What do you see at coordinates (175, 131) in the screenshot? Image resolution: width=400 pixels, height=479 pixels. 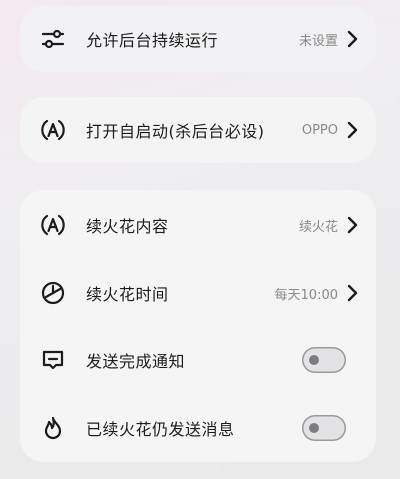 I see `auto-start-label: 打开自启动(杀后台必设)` at bounding box center [175, 131].